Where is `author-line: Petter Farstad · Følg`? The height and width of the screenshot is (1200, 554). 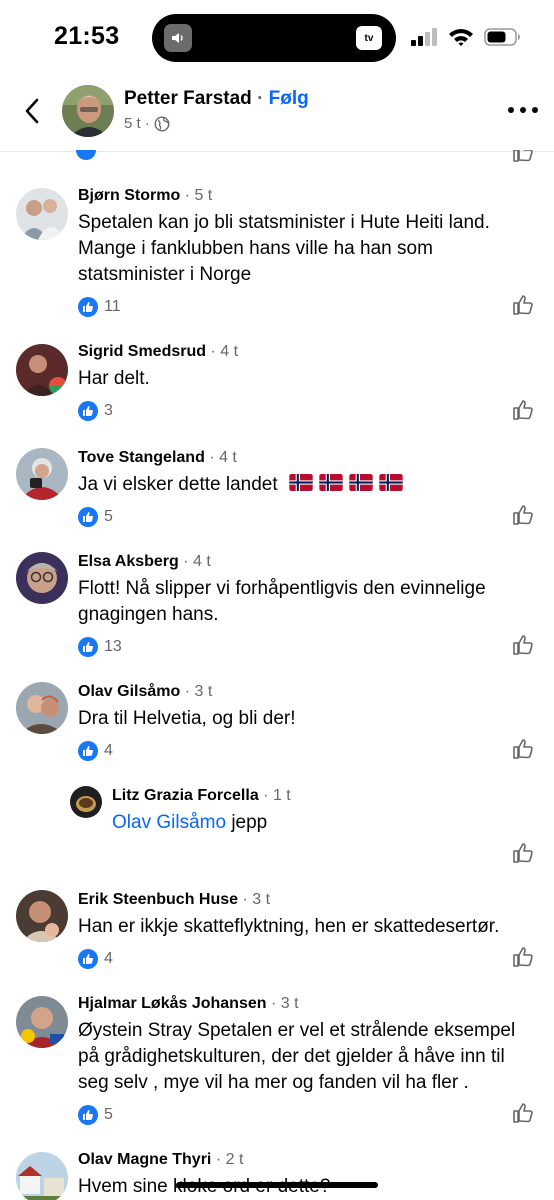 author-line: Petter Farstad · Følg is located at coordinates (216, 99).